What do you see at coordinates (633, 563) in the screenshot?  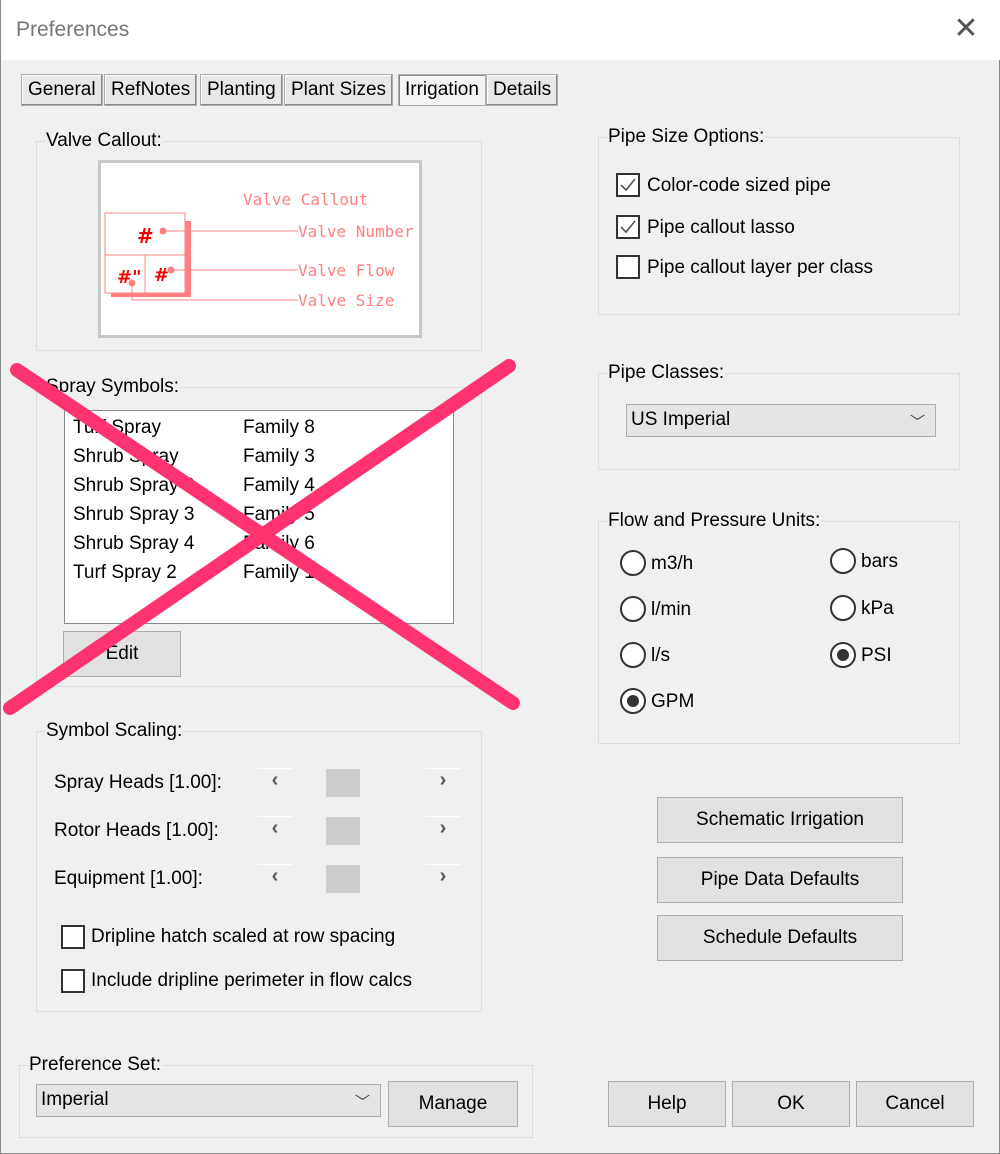 I see `radio-m3h` at bounding box center [633, 563].